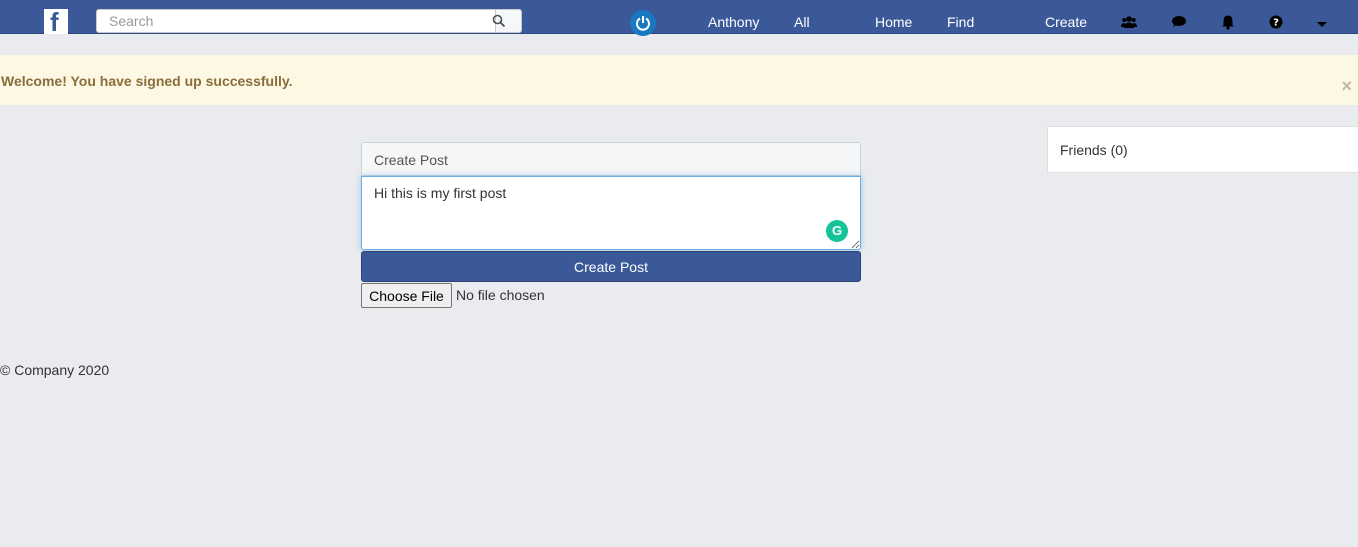  I want to click on nav-home-link: Home, so click(893, 22).